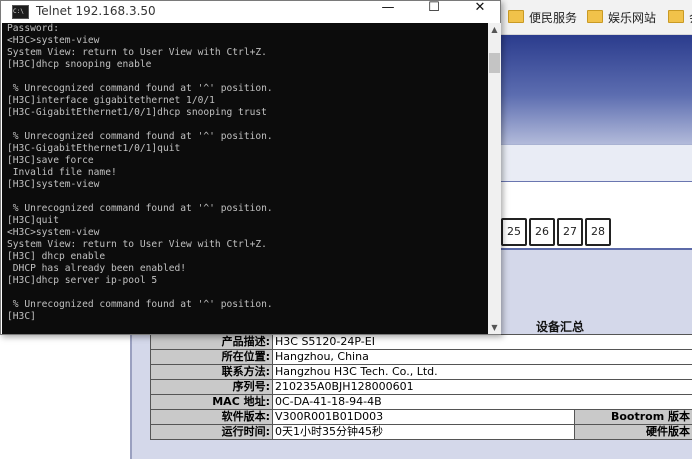 This screenshot has height=459, width=692. Describe the element at coordinates (20, 12) in the screenshot. I see `console-icon: C:\` at that location.